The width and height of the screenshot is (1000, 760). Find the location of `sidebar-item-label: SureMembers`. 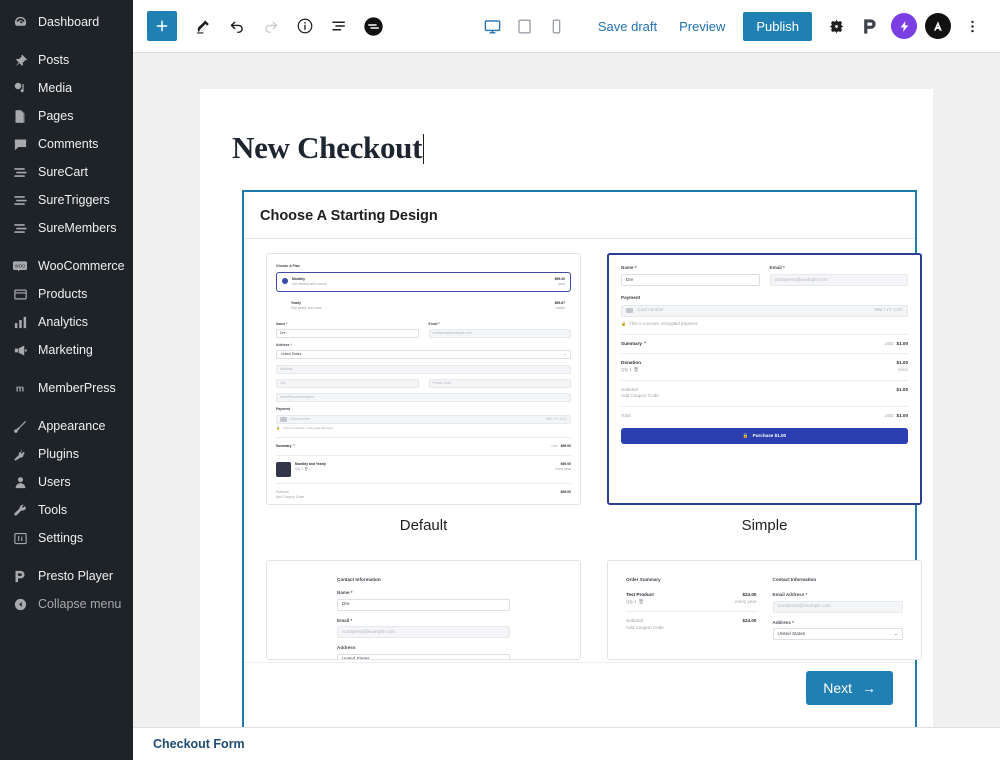

sidebar-item-label: SureMembers is located at coordinates (77, 228).